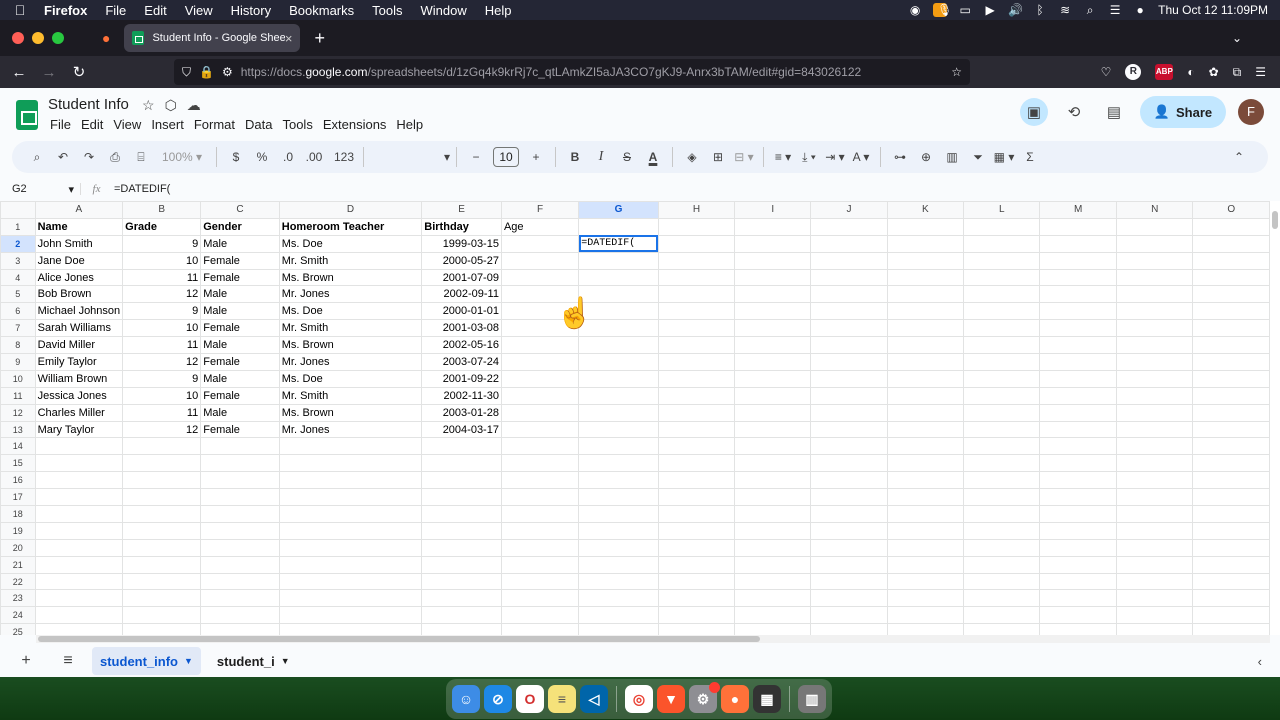 This screenshot has height=720, width=1280. Describe the element at coordinates (773, 530) in the screenshot. I see `cell-i19` at that location.